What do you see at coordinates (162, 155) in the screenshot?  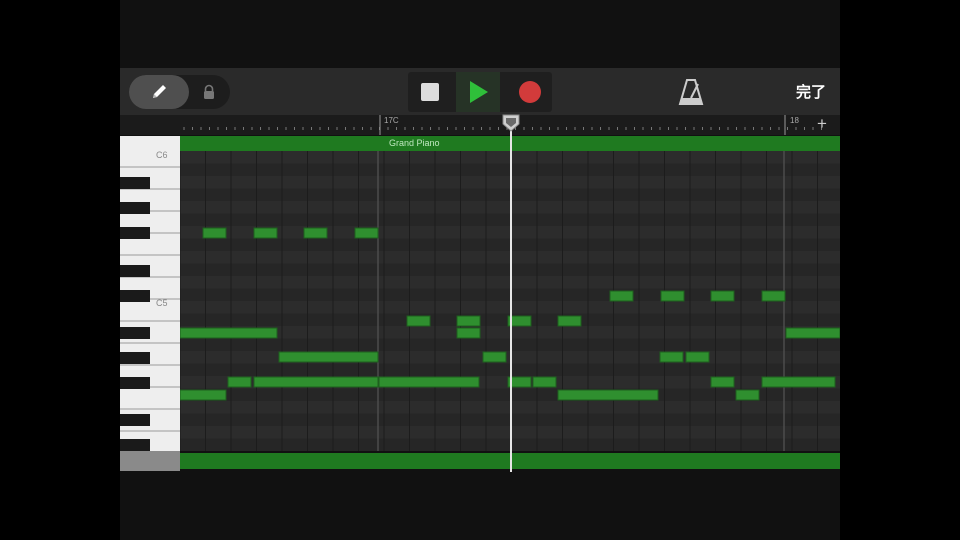 I see `key-label-c6: C6` at bounding box center [162, 155].